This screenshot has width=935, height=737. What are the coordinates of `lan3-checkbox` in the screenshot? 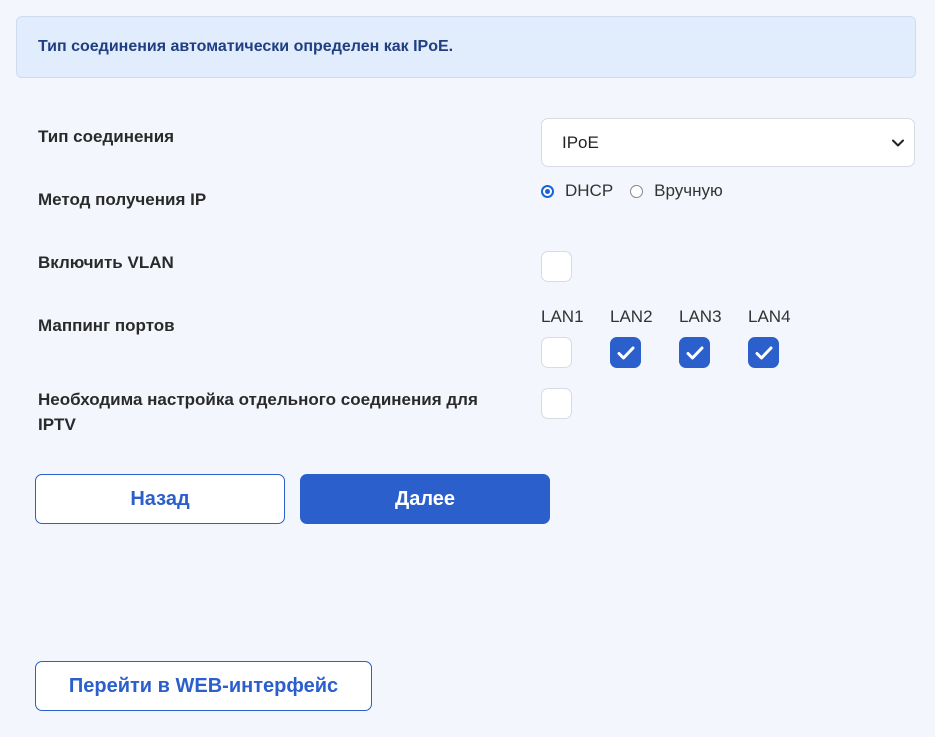 It's located at (694, 352).